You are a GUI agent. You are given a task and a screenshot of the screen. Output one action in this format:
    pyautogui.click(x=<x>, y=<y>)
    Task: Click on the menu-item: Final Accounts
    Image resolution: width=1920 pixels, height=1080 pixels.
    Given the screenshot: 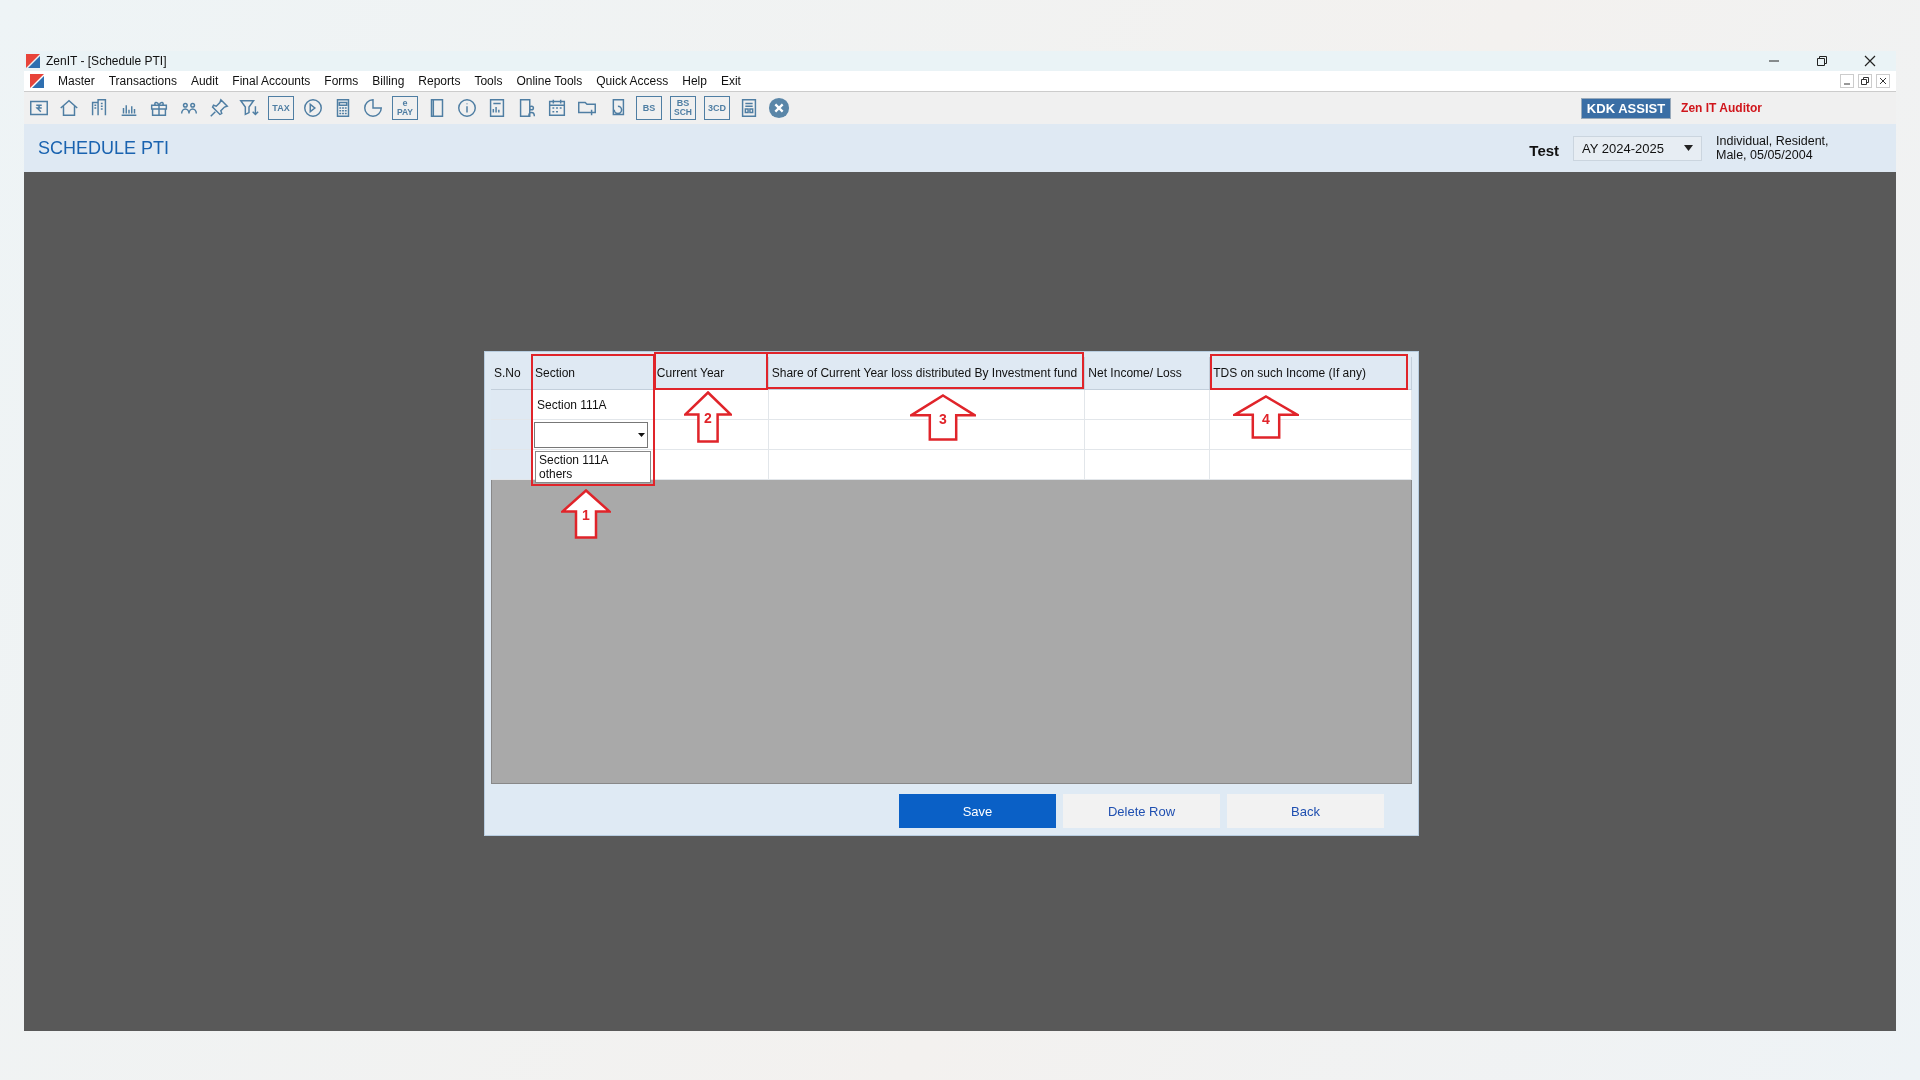 What is the action you would take?
    pyautogui.click(x=271, y=81)
    